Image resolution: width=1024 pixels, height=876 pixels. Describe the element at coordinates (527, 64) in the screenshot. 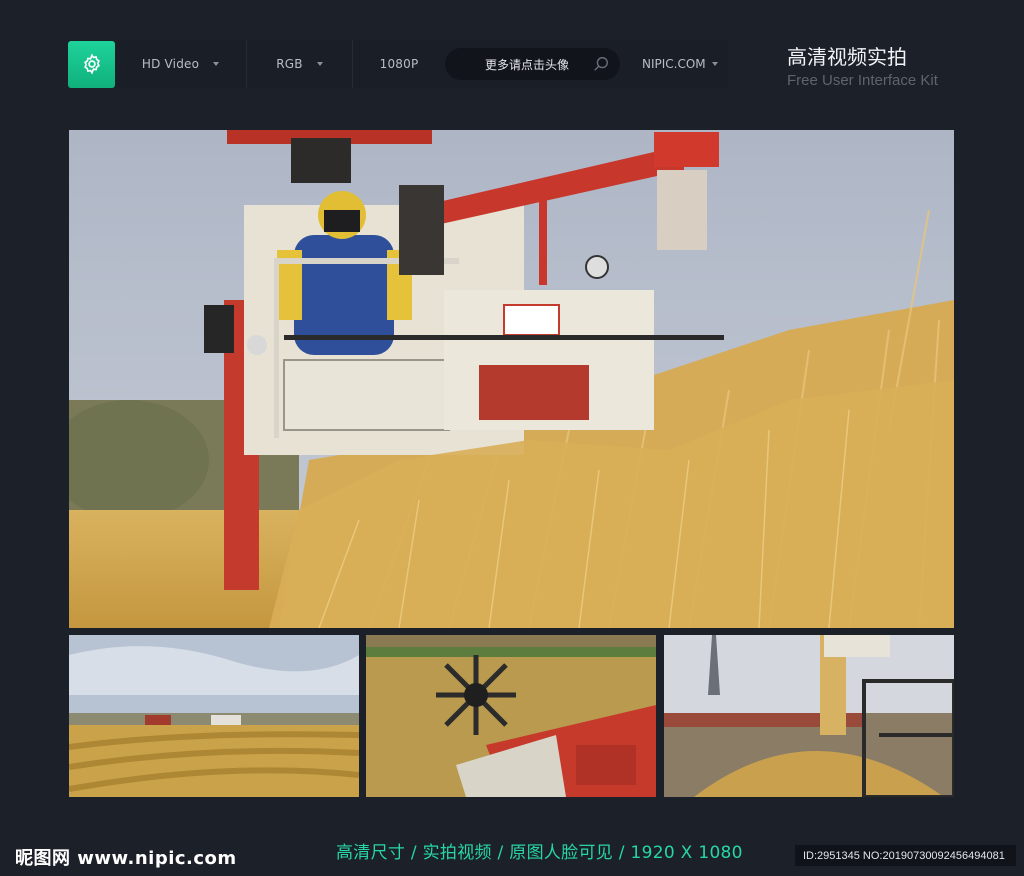

I see `search-text: 更多请点击头像` at that location.